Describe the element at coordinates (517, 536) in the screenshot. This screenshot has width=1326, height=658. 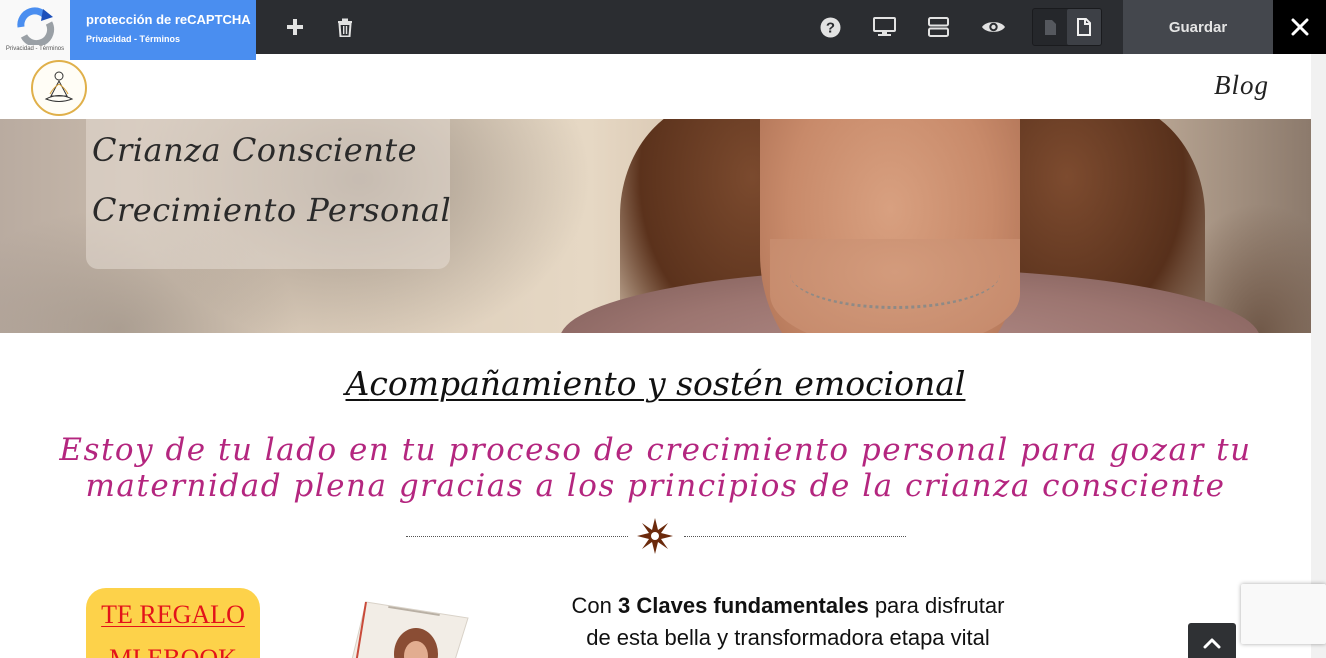
I see `divider-line-left` at that location.